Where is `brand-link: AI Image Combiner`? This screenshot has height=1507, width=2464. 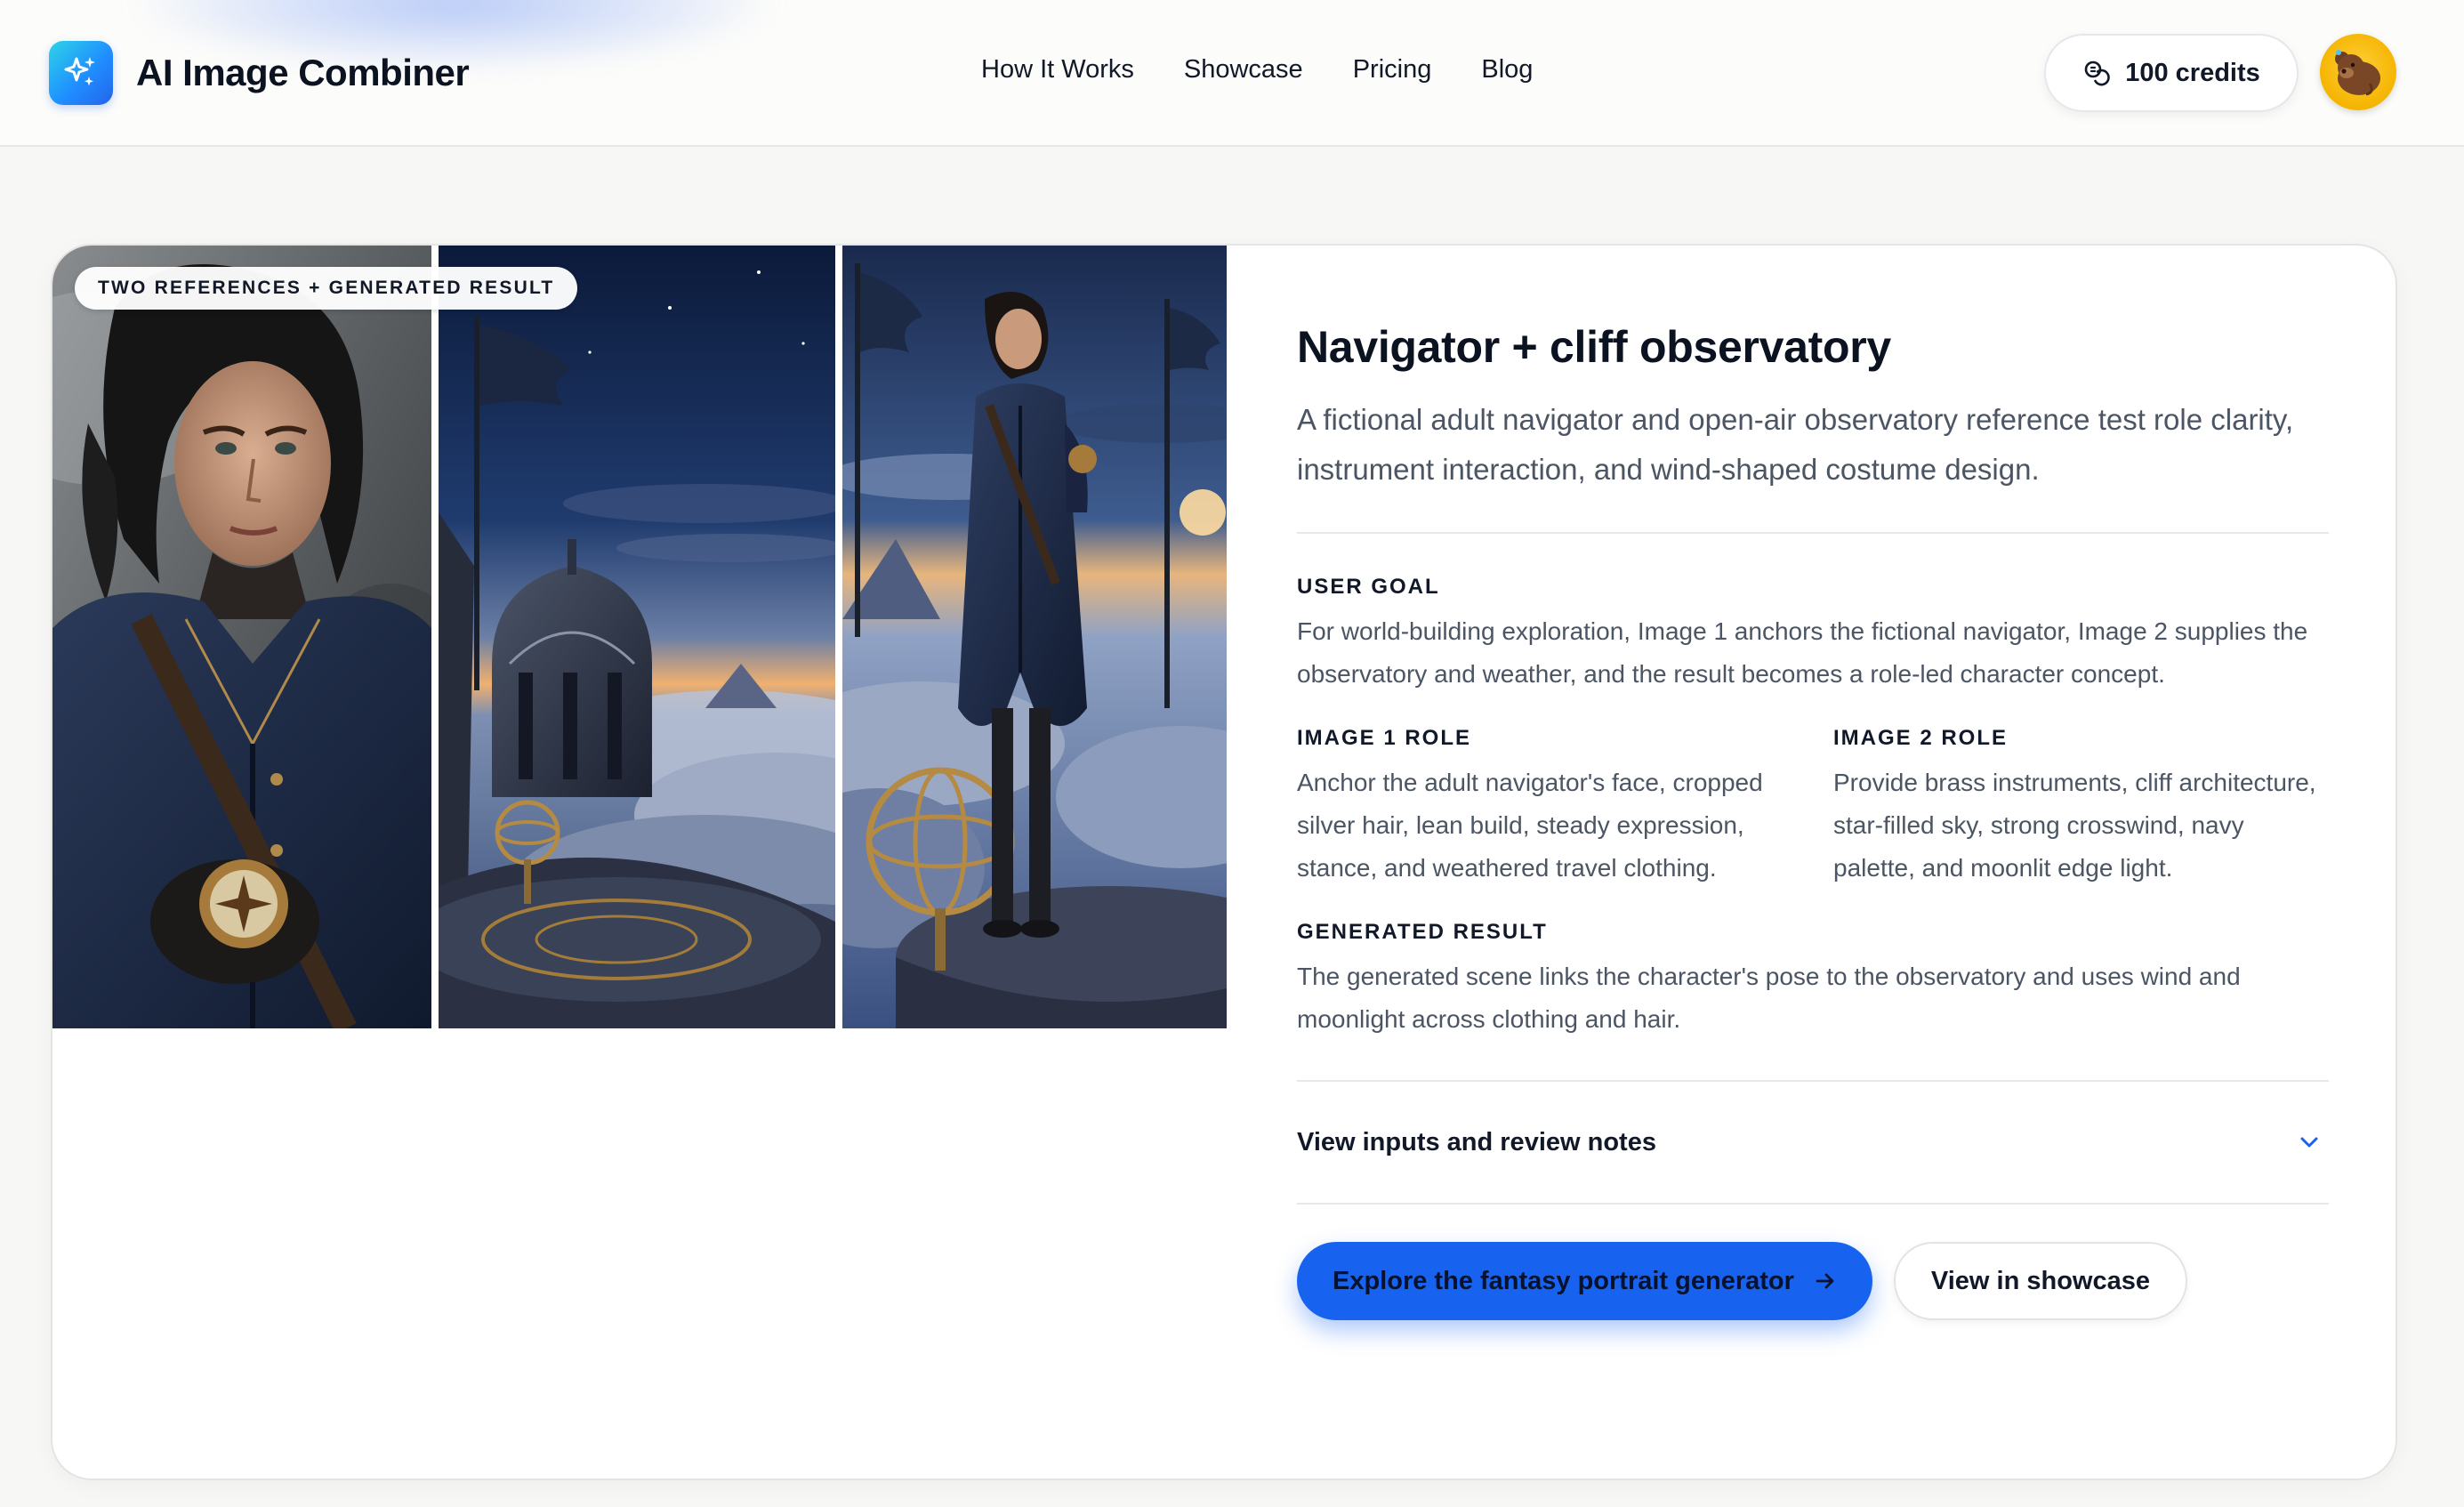 brand-link: AI Image Combiner is located at coordinates (259, 73).